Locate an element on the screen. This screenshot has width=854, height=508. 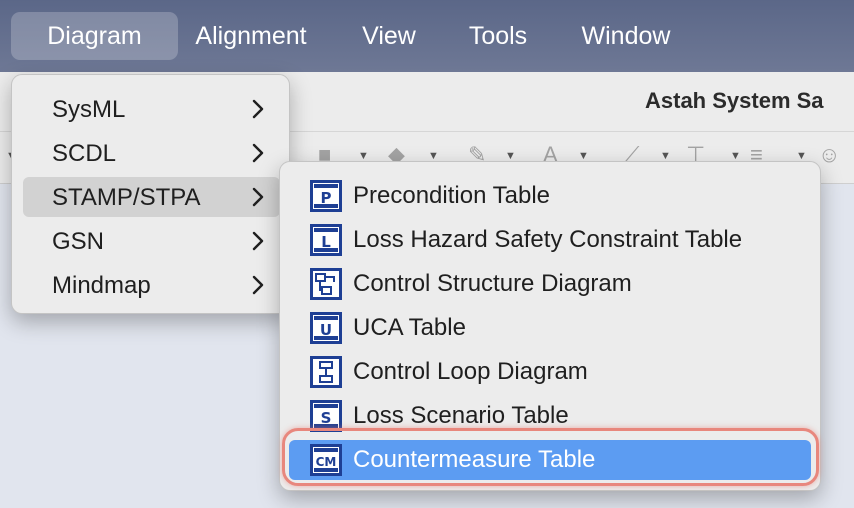
menu-tools: Tools is located at coordinates (498, 36).